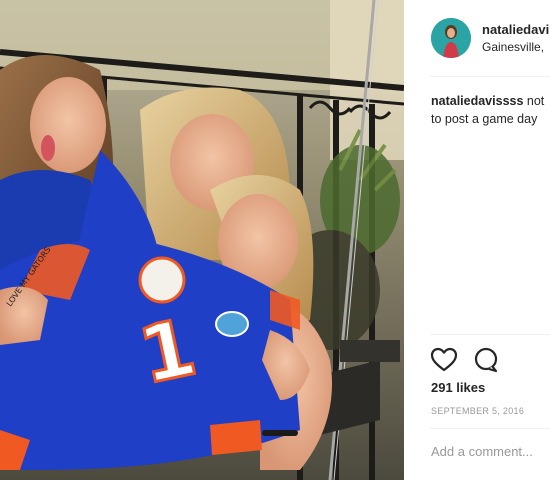 The height and width of the screenshot is (480, 550). Describe the element at coordinates (458, 387) in the screenshot. I see `like-count: 291 likes` at that location.